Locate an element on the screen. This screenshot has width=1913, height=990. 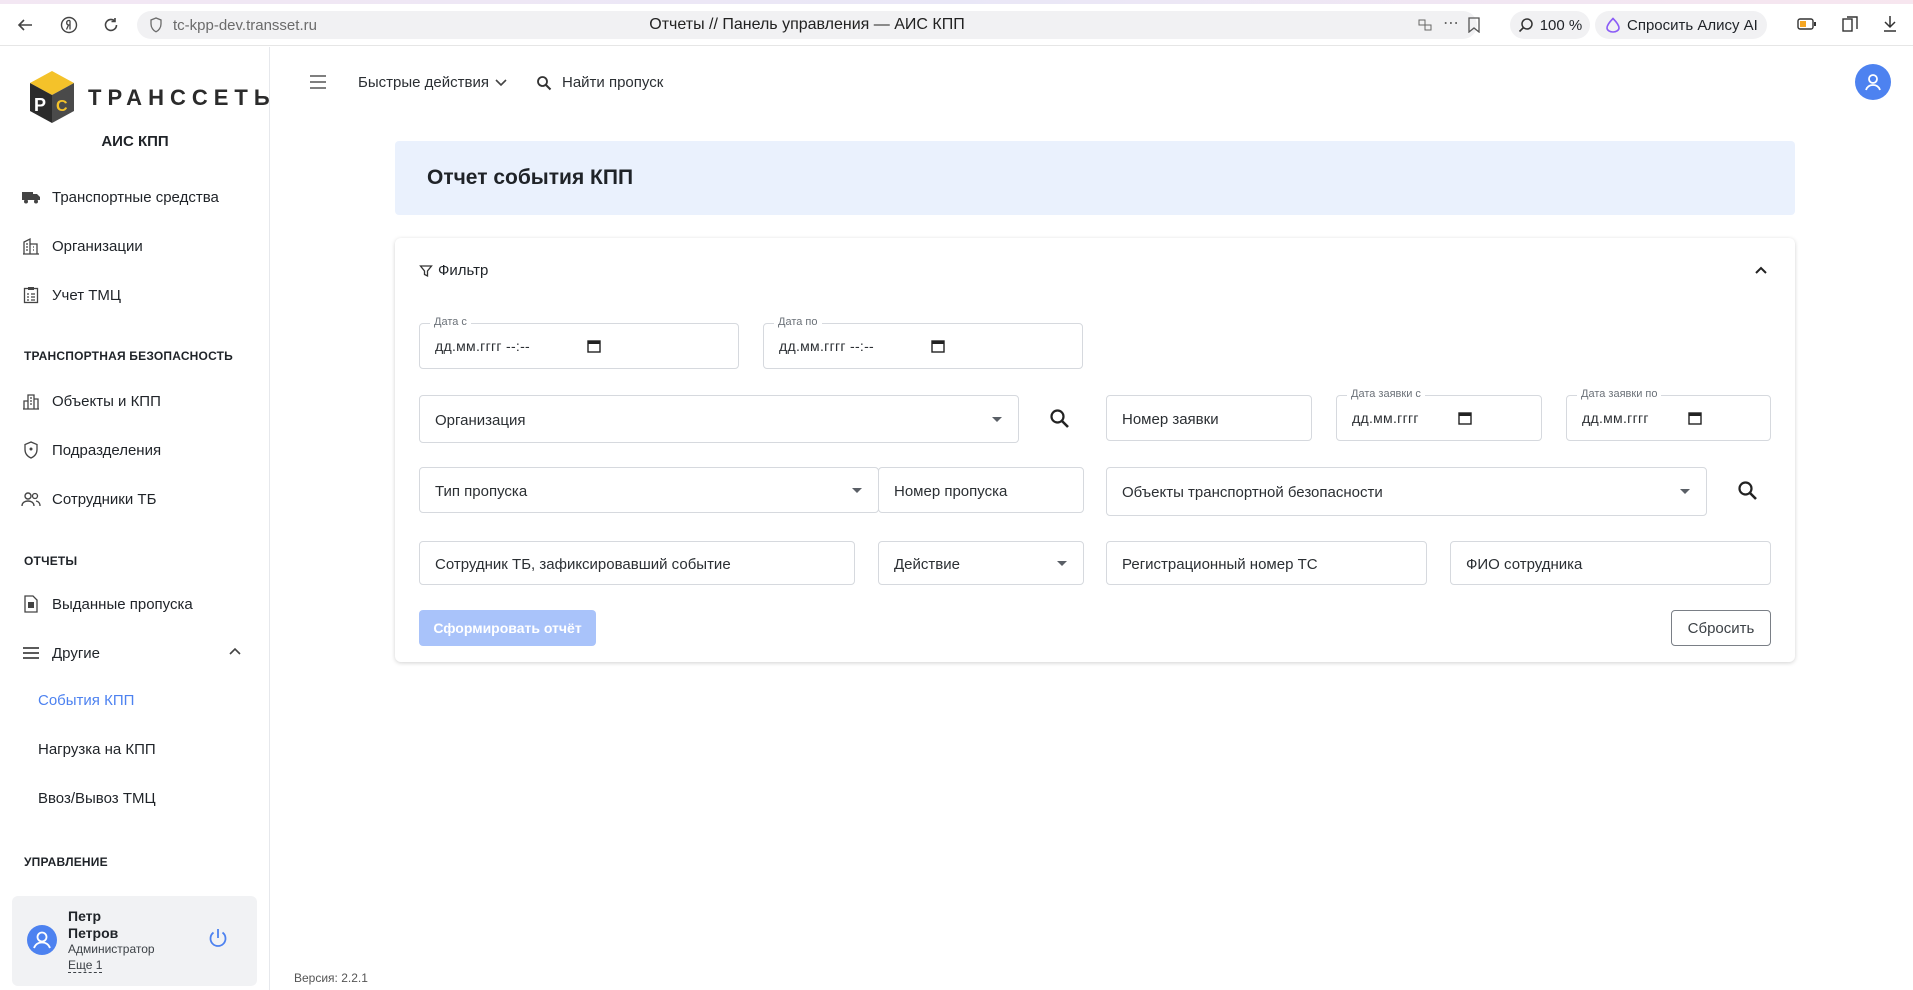
request-date-to-input: Дата заявки по дд.мм.гггг is located at coordinates (1668, 414).